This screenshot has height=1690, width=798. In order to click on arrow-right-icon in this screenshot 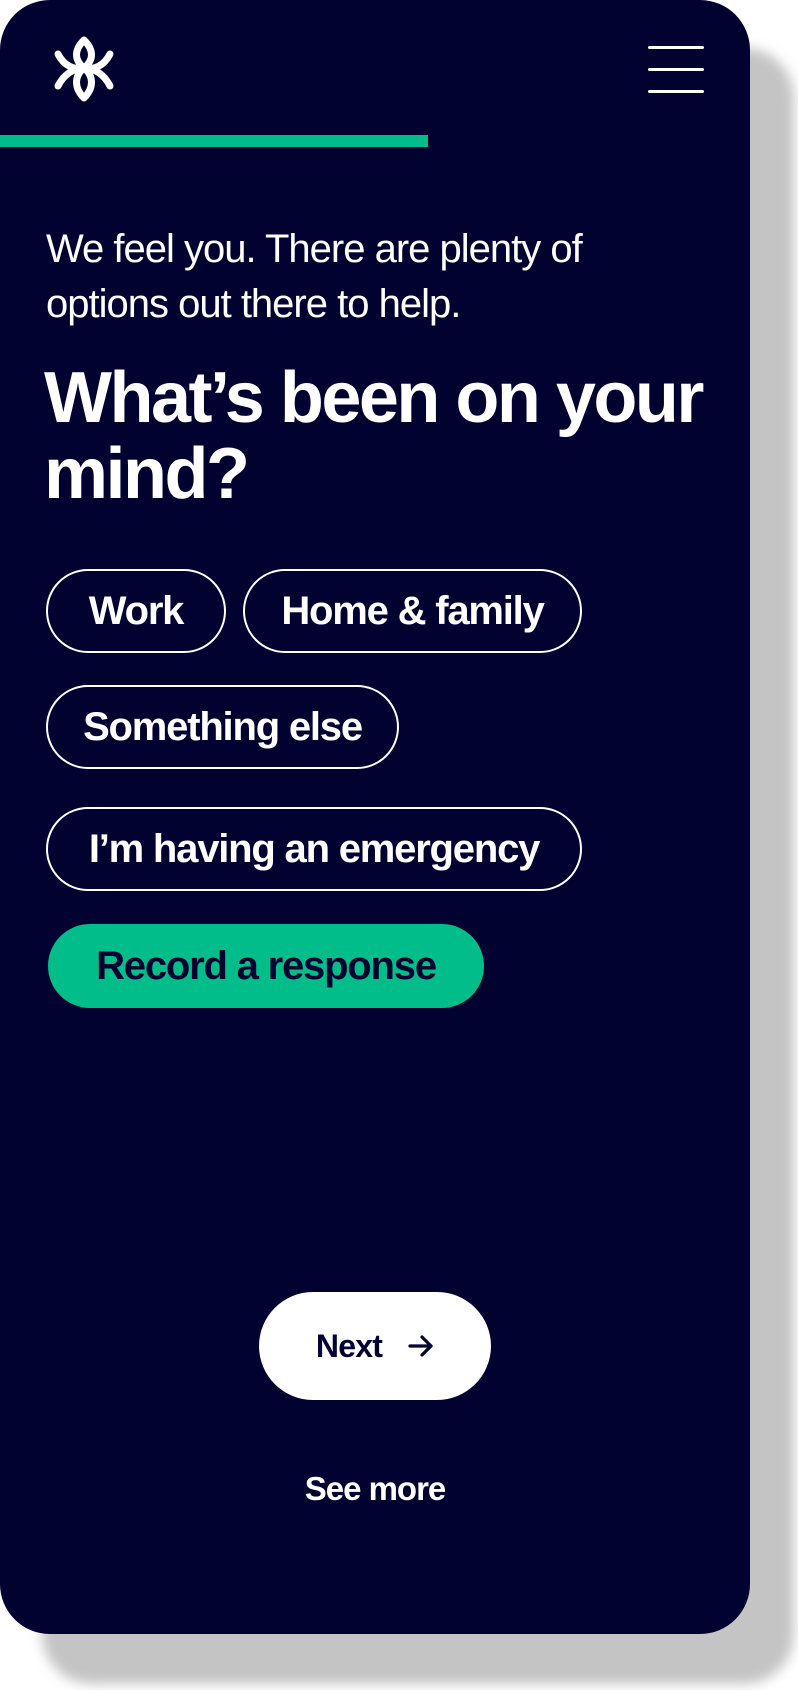, I will do `click(420, 1346)`.